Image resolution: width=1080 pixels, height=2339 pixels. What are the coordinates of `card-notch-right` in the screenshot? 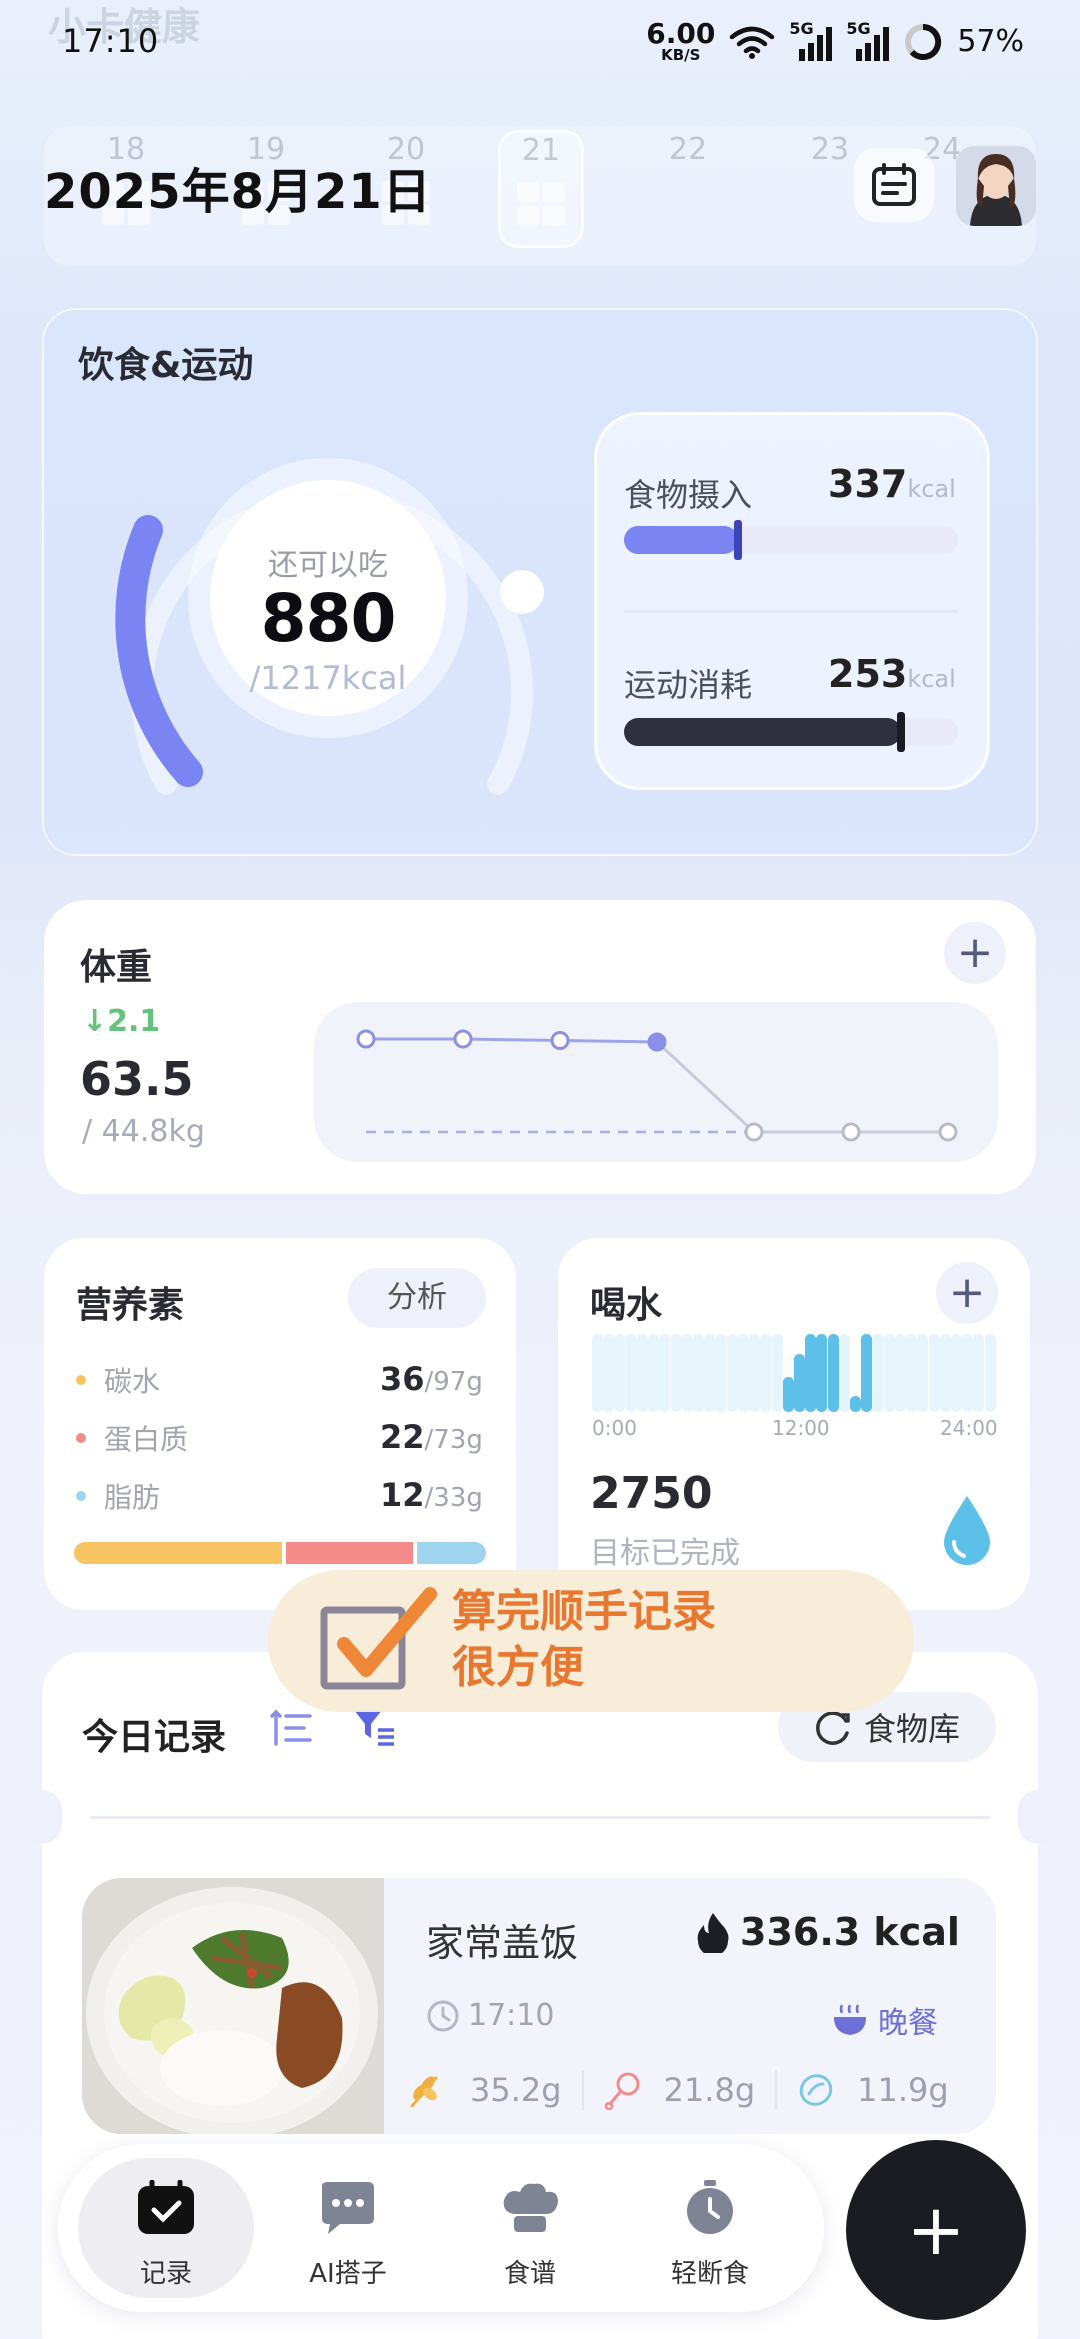 It's located at (1038, 1817).